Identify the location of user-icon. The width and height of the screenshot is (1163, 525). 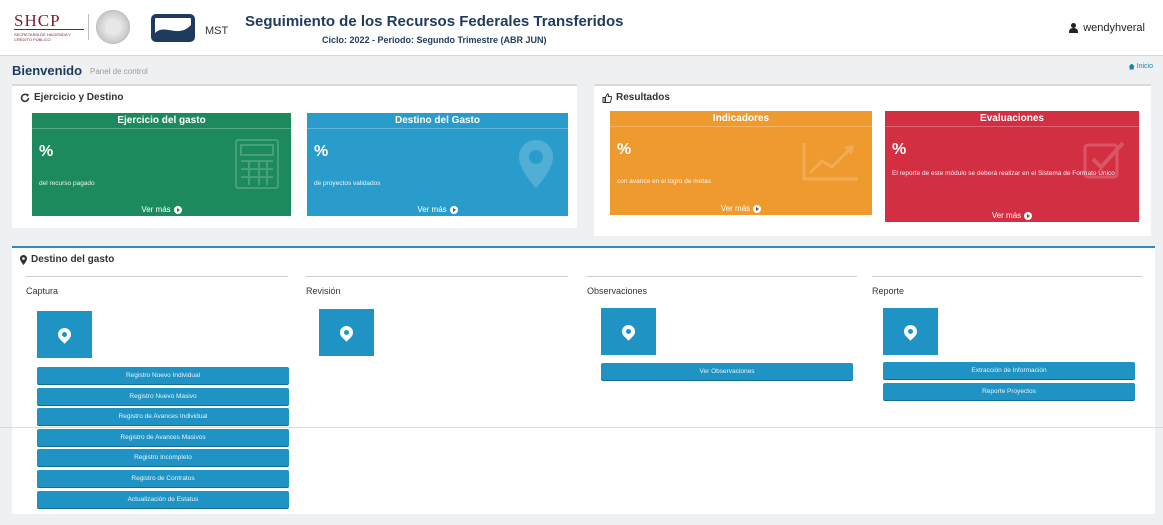
(1074, 28).